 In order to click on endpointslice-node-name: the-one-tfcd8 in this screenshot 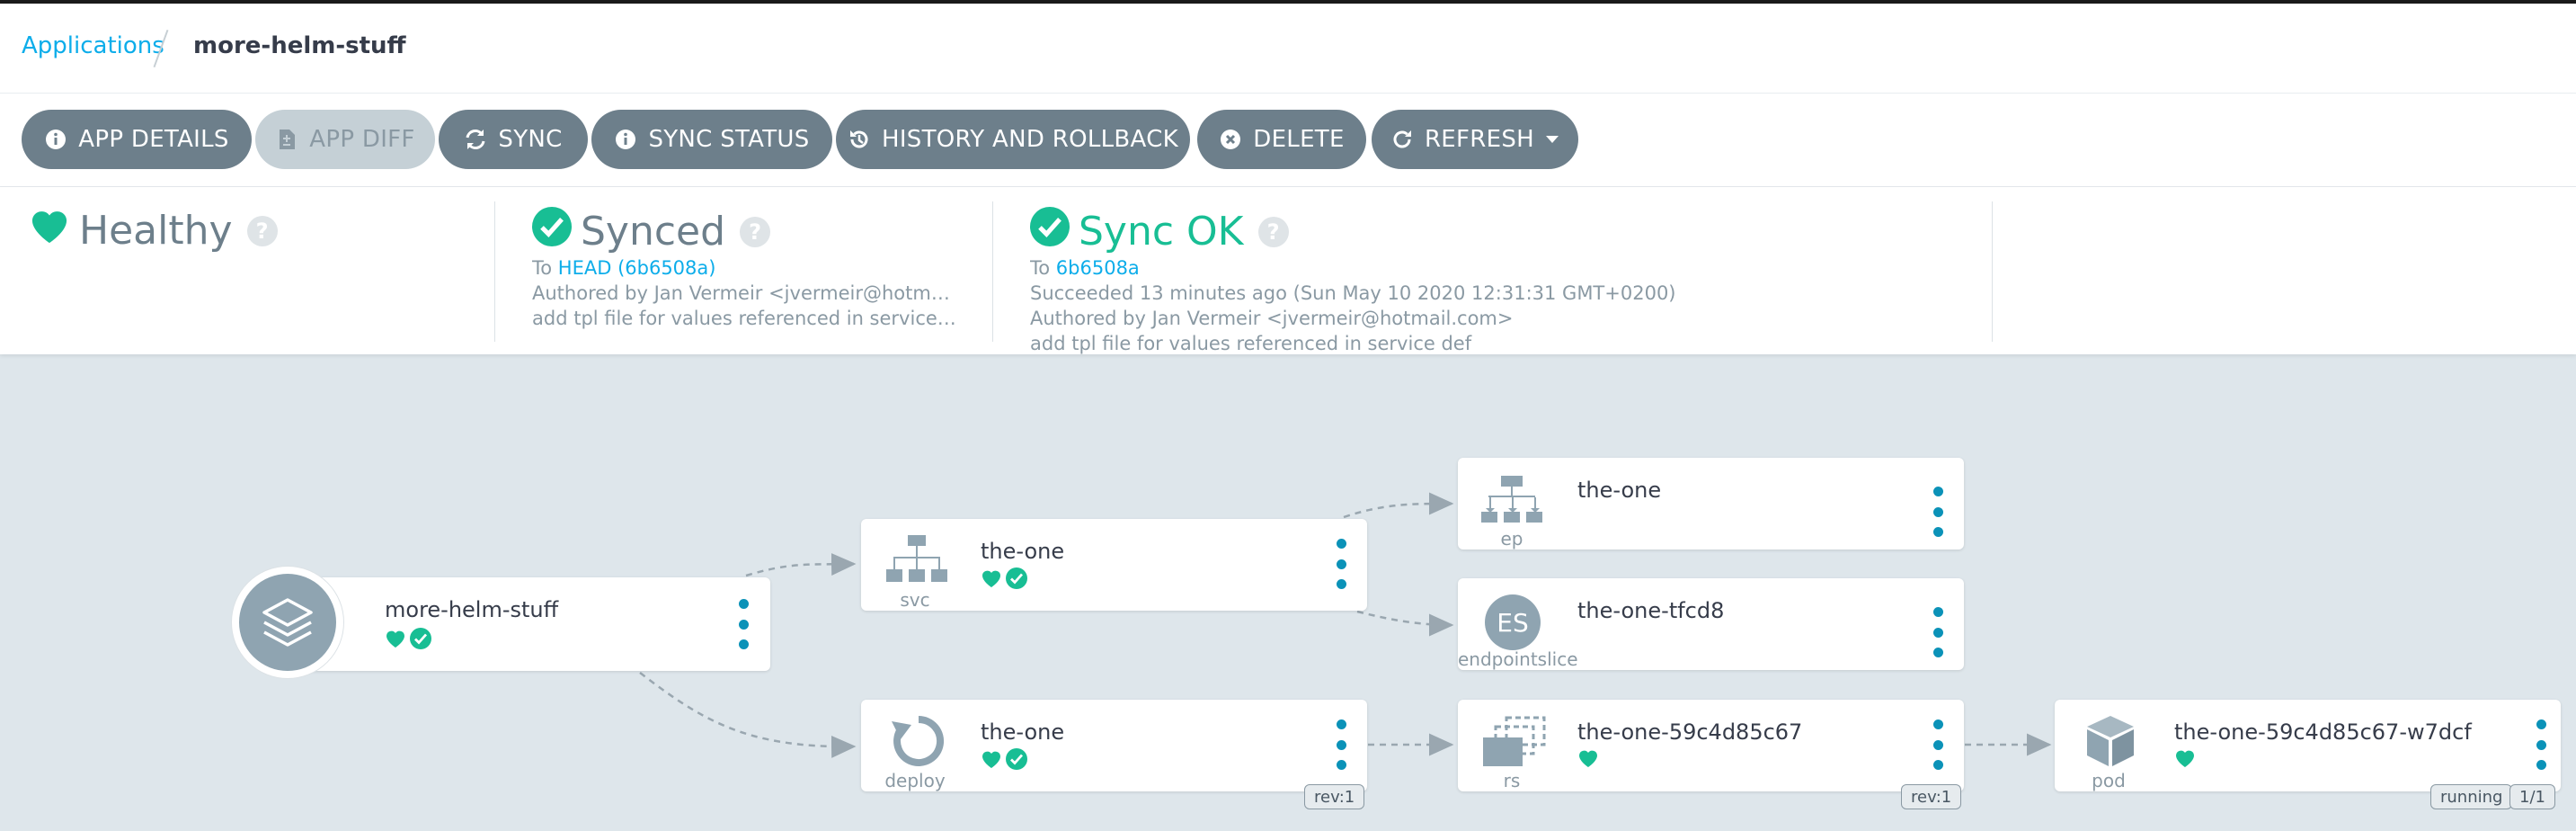, I will do `click(1651, 611)`.